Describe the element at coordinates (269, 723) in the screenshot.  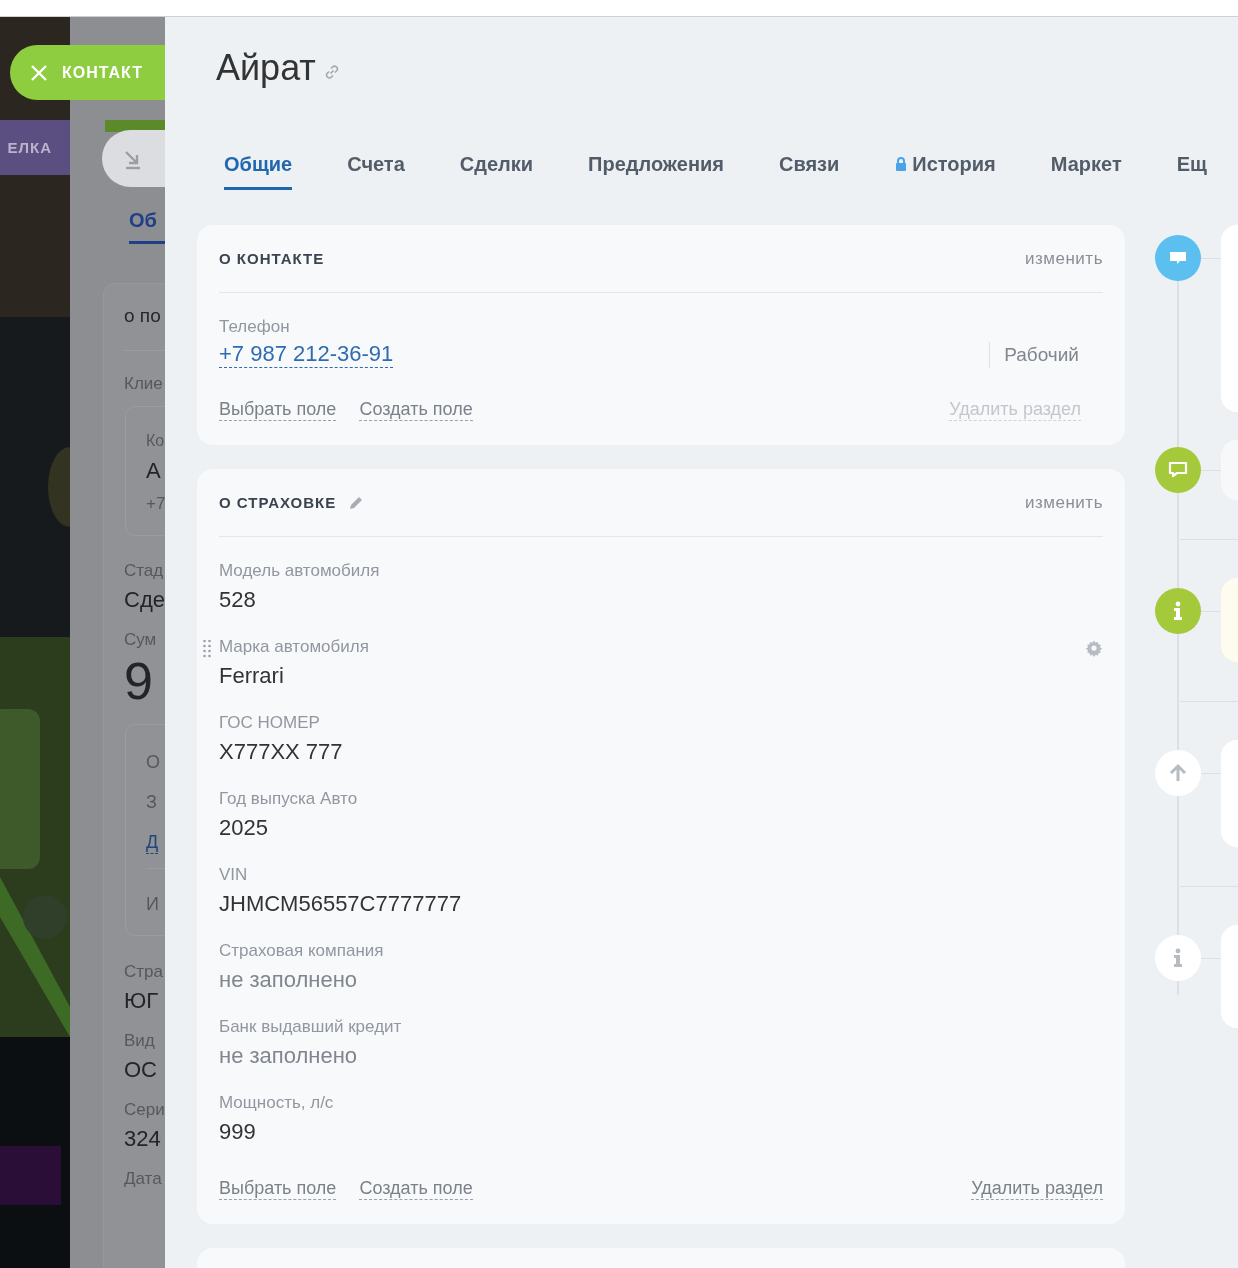
I see `field-label: ГОС НОМЕР` at that location.